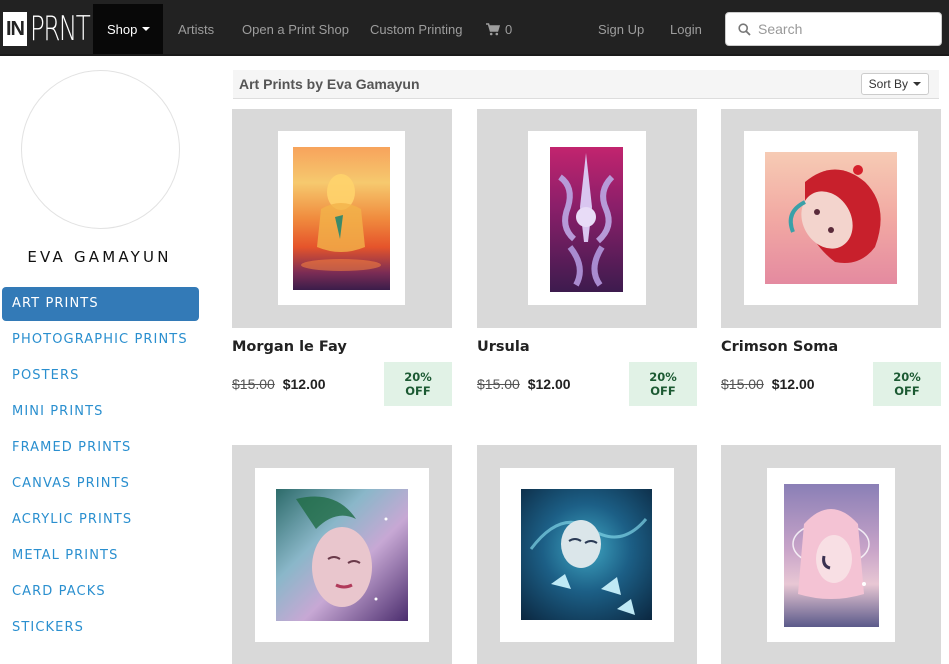 This screenshot has width=949, height=664. I want to click on cart-icon, so click(493, 29).